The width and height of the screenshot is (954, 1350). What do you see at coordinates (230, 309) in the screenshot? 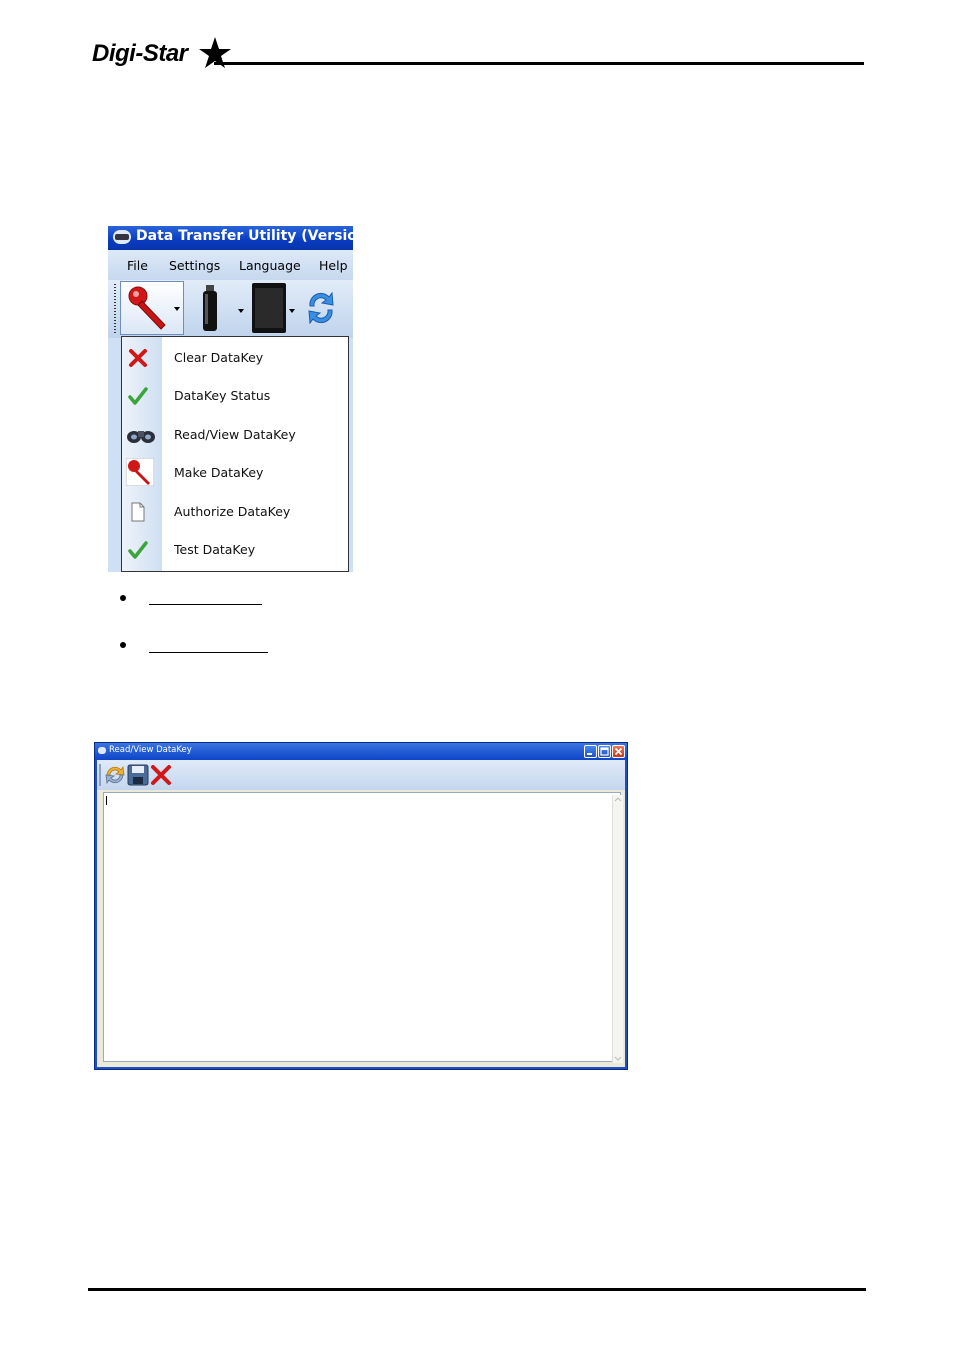
I see `dtu-toolbar` at bounding box center [230, 309].